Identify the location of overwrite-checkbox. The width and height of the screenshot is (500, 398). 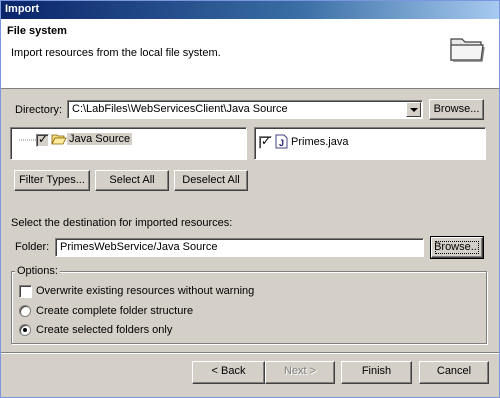
(25, 291).